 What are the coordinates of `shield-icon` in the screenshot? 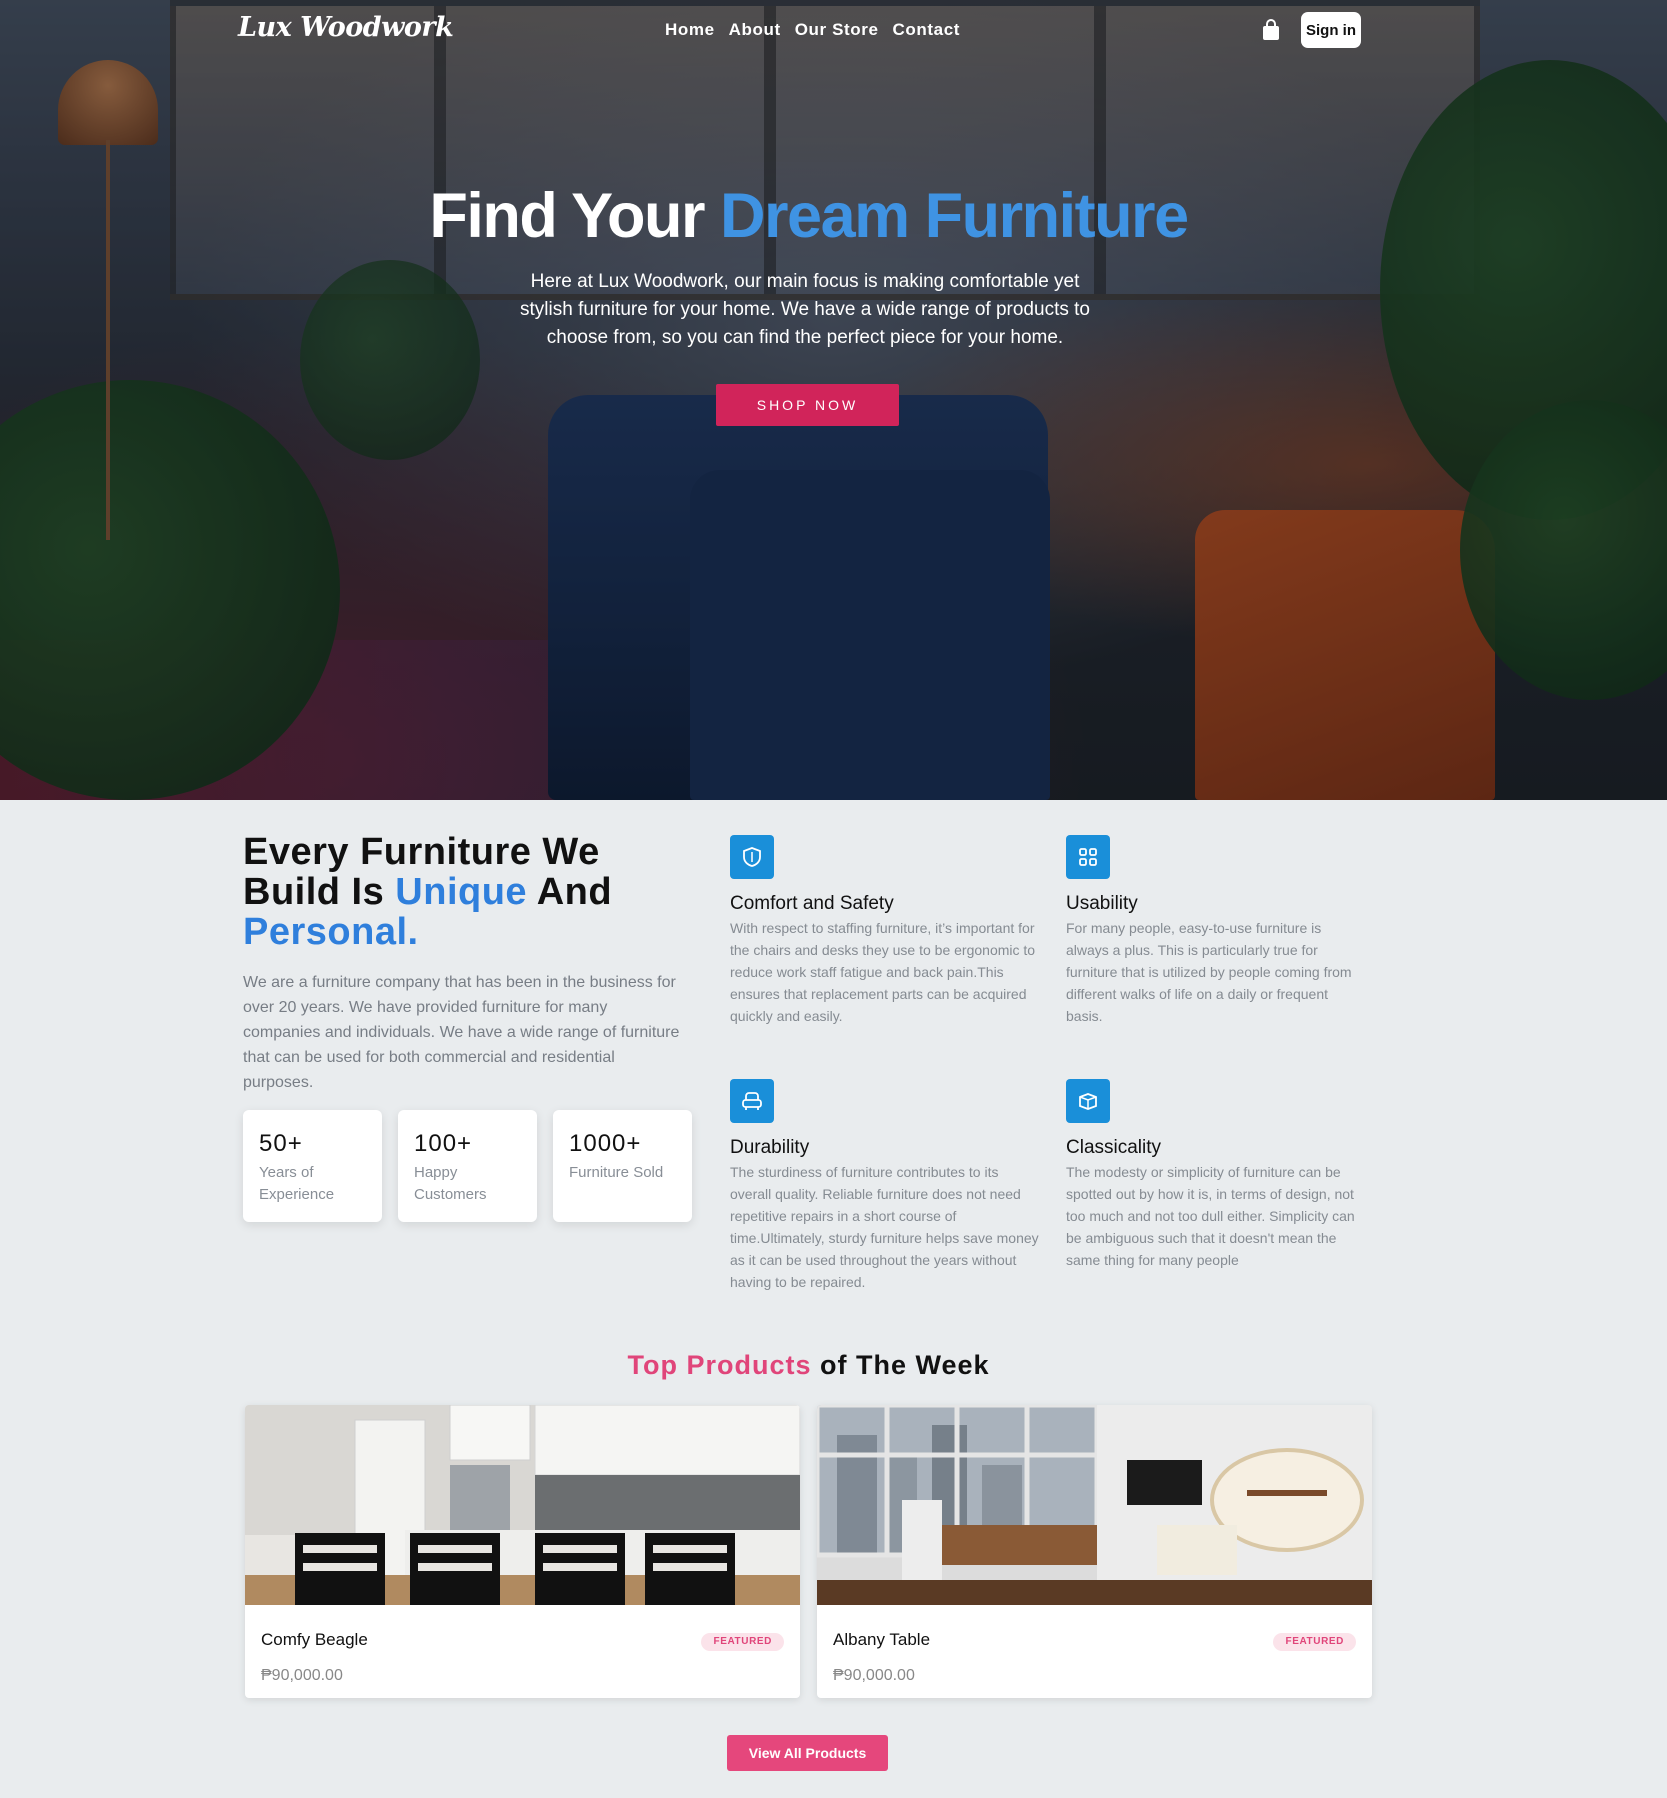 It's located at (752, 857).